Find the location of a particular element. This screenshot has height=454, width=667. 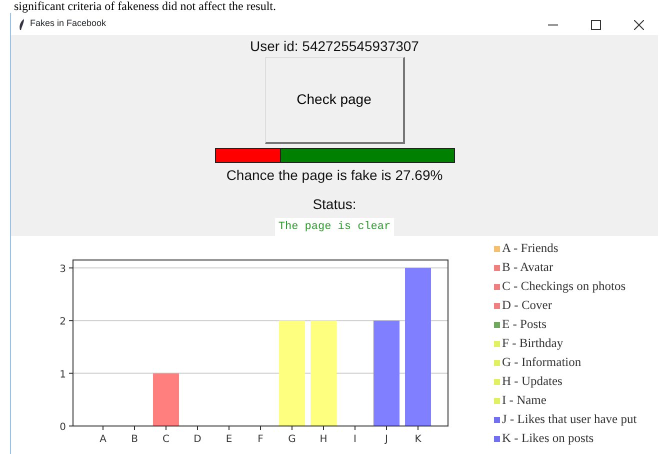

axis-tick-label: 0 is located at coordinates (63, 427).